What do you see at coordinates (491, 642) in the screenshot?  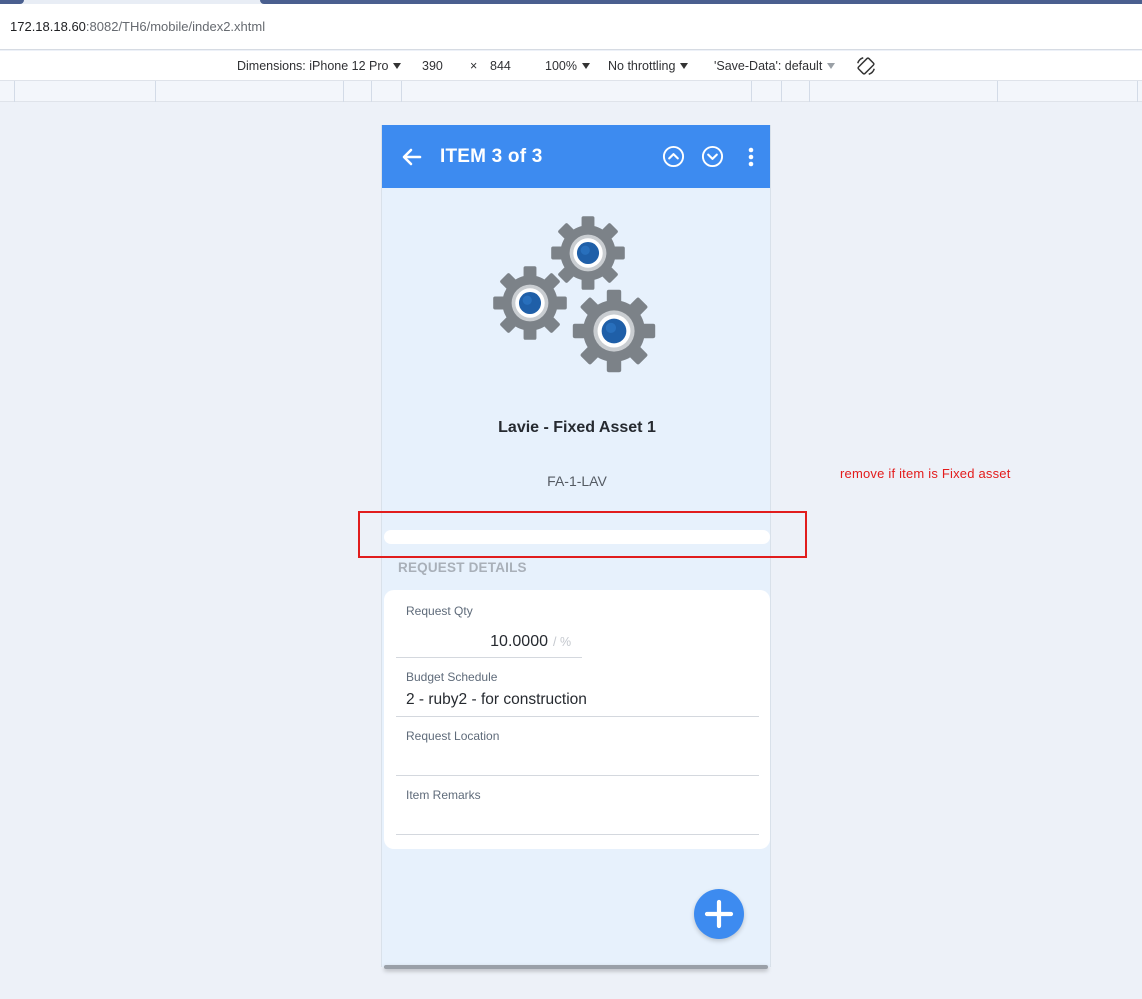 I see `request-qty-value: 10.0000` at bounding box center [491, 642].